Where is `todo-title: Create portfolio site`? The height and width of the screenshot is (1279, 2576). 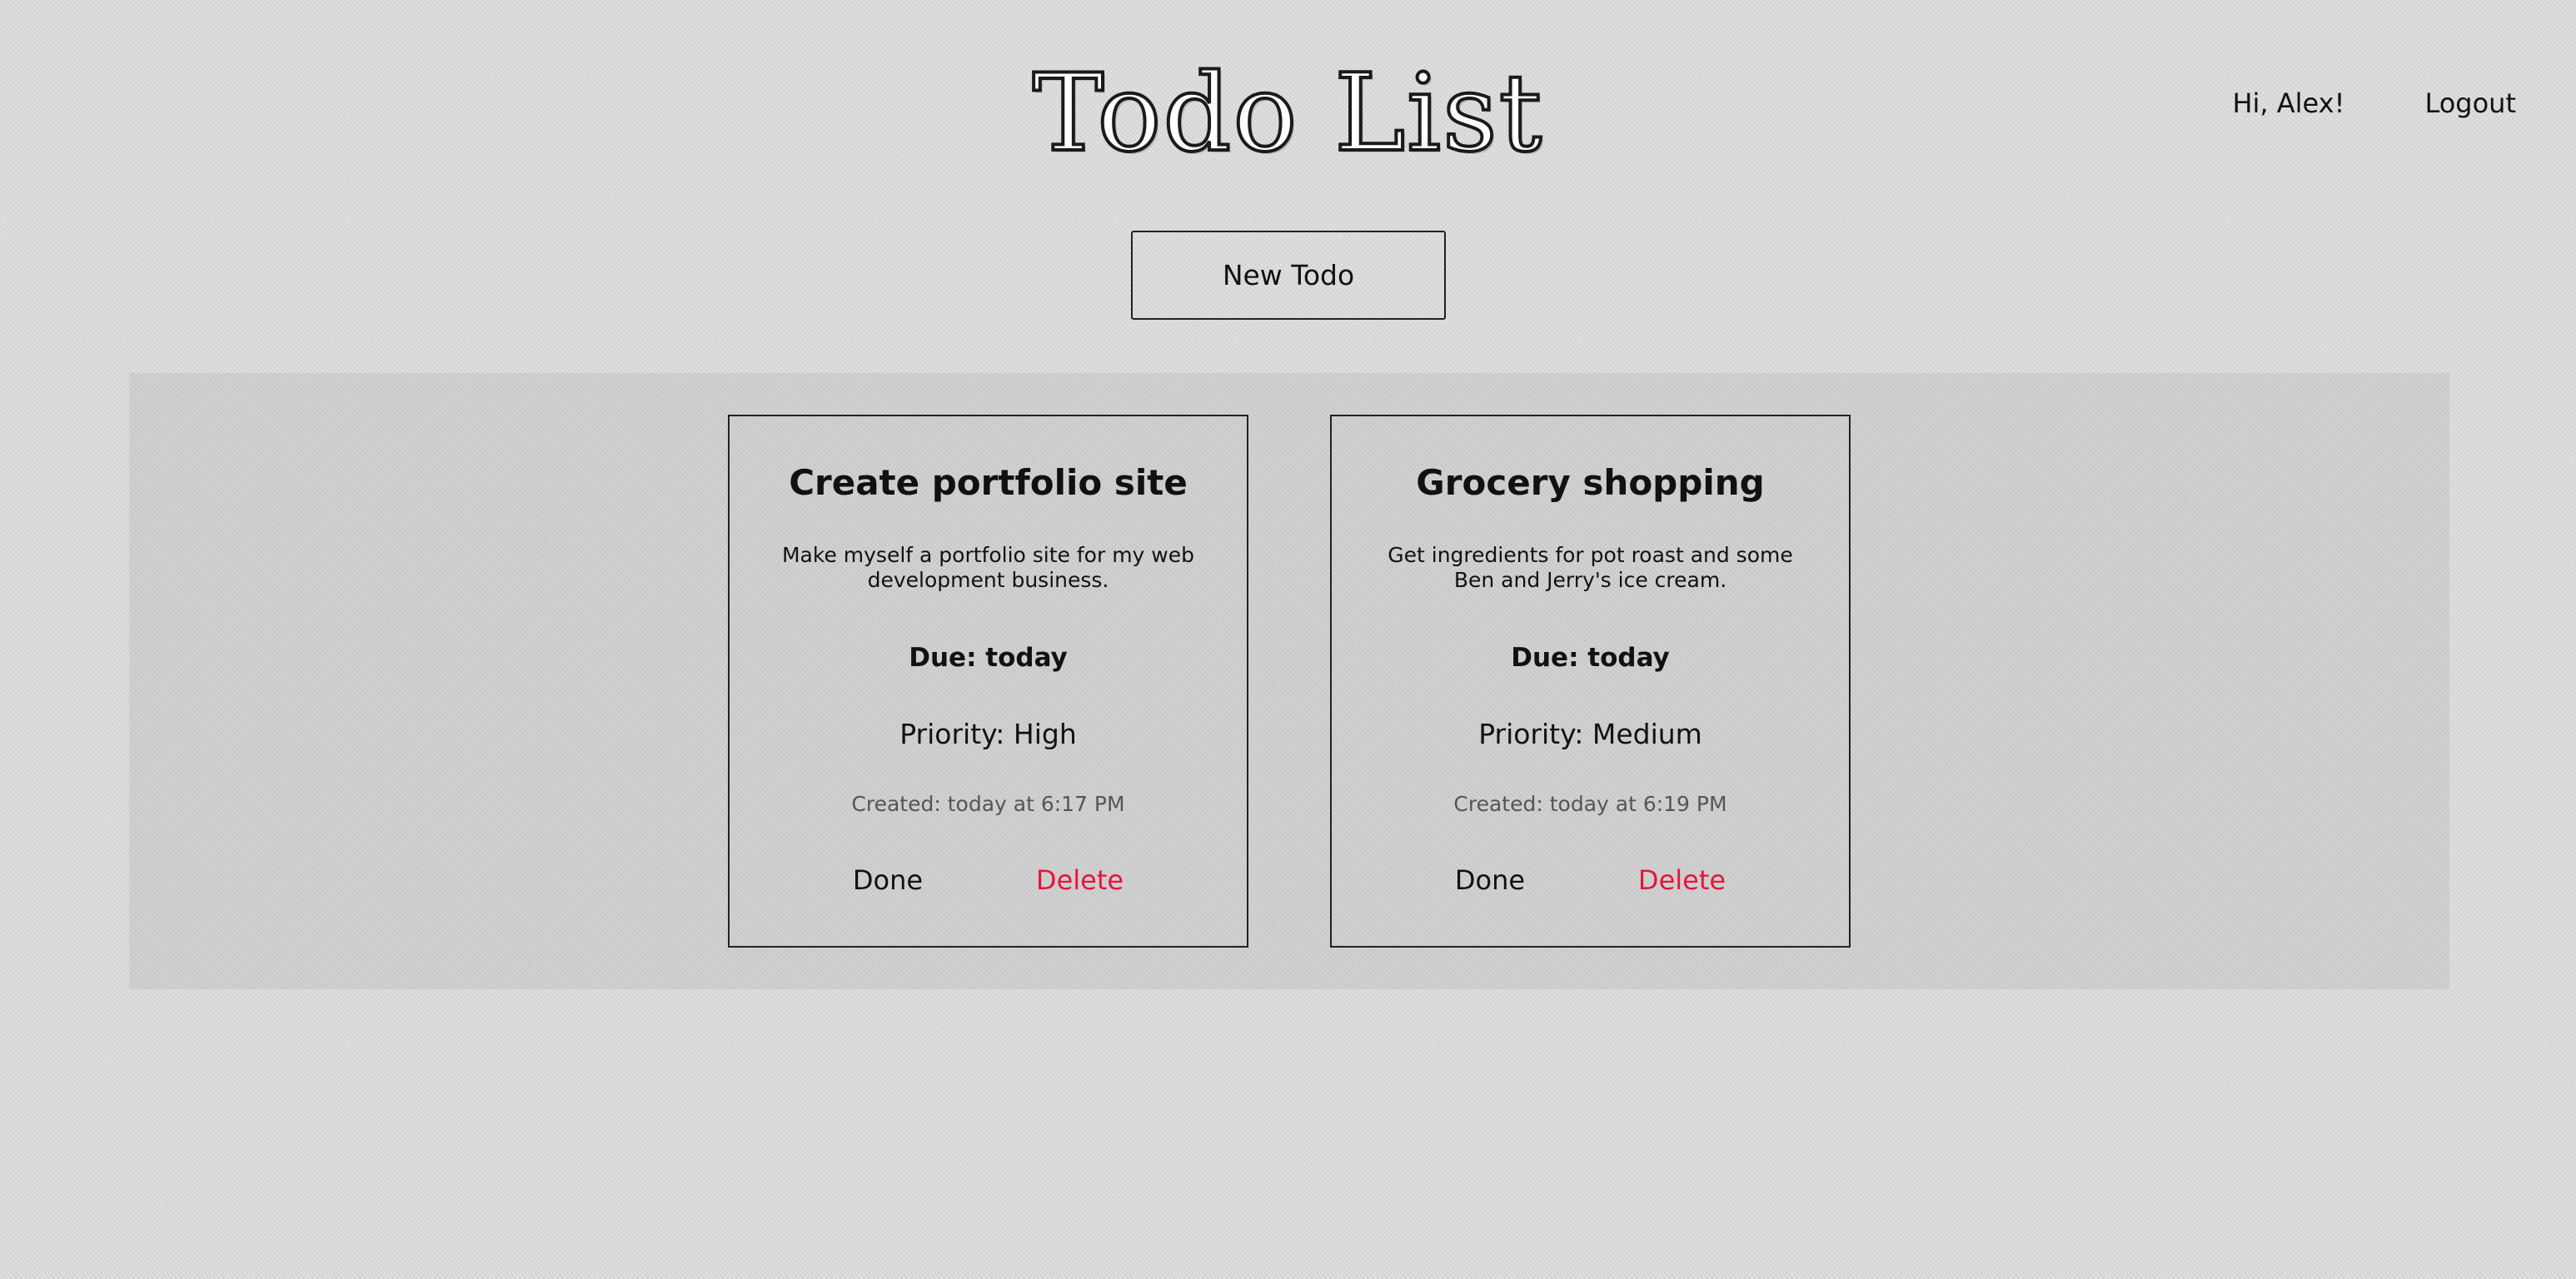
todo-title: Create portfolio site is located at coordinates (988, 482).